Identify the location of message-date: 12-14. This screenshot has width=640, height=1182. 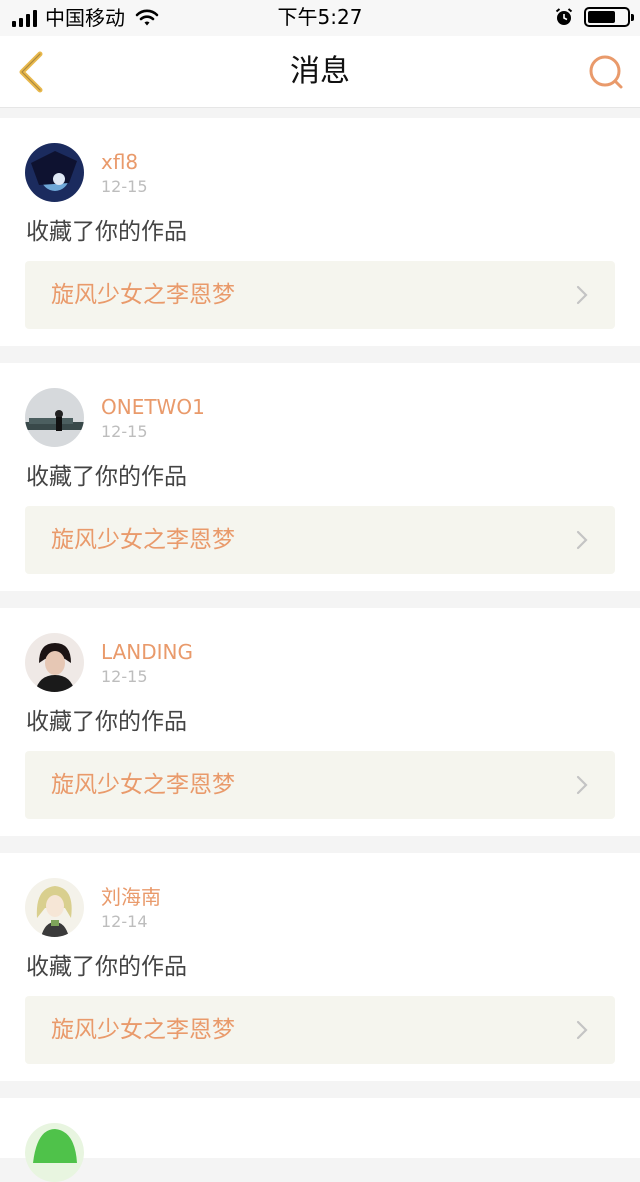
(124, 921).